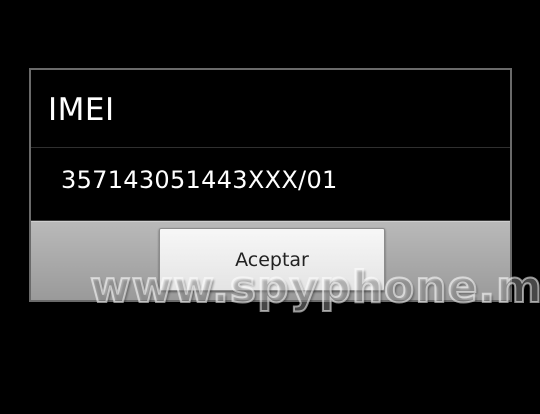 The width and height of the screenshot is (540, 414). I want to click on accept-button: Aceptar, so click(272, 259).